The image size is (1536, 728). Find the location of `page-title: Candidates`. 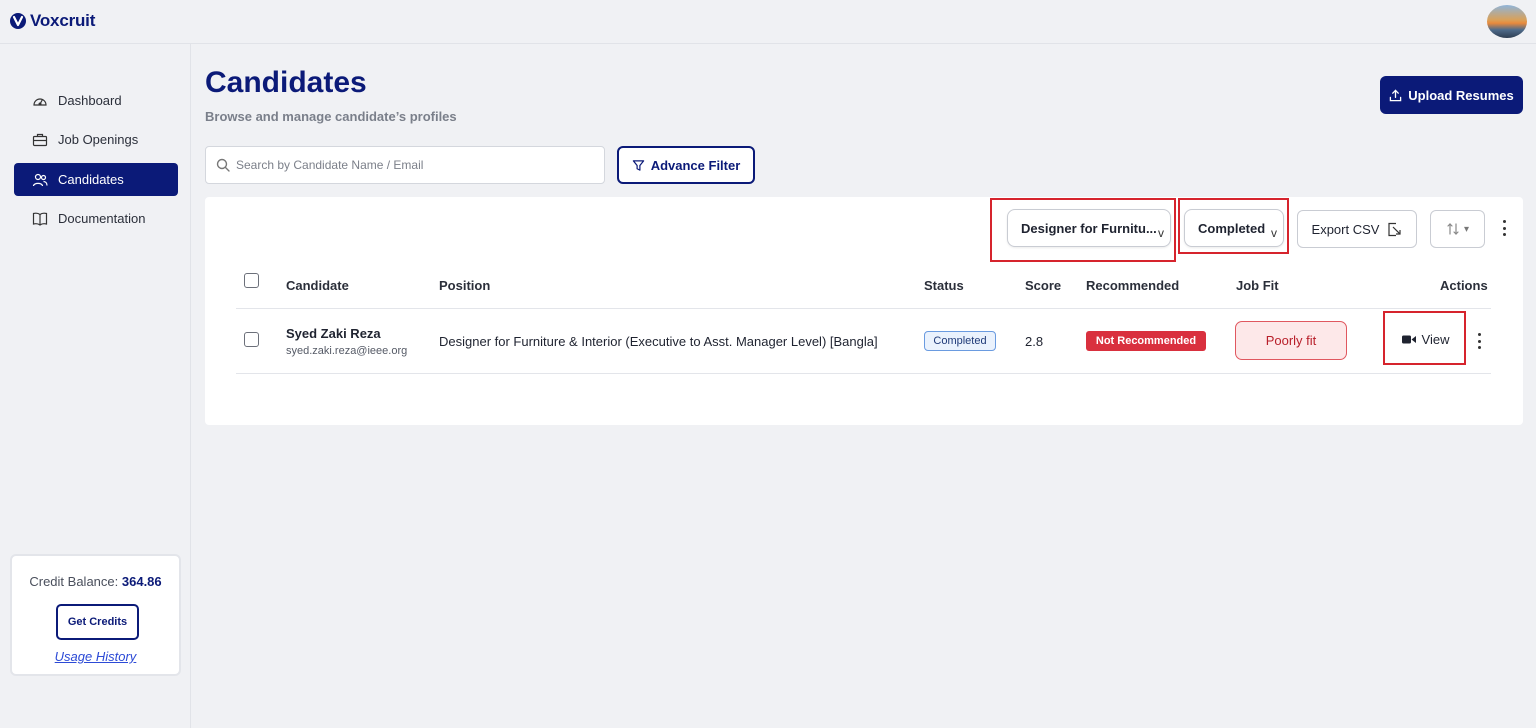

page-title: Candidates is located at coordinates (286, 82).